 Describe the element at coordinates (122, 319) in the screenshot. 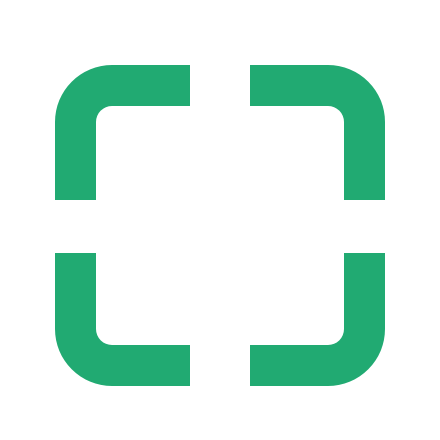

I see `corner-bottom-left` at that location.